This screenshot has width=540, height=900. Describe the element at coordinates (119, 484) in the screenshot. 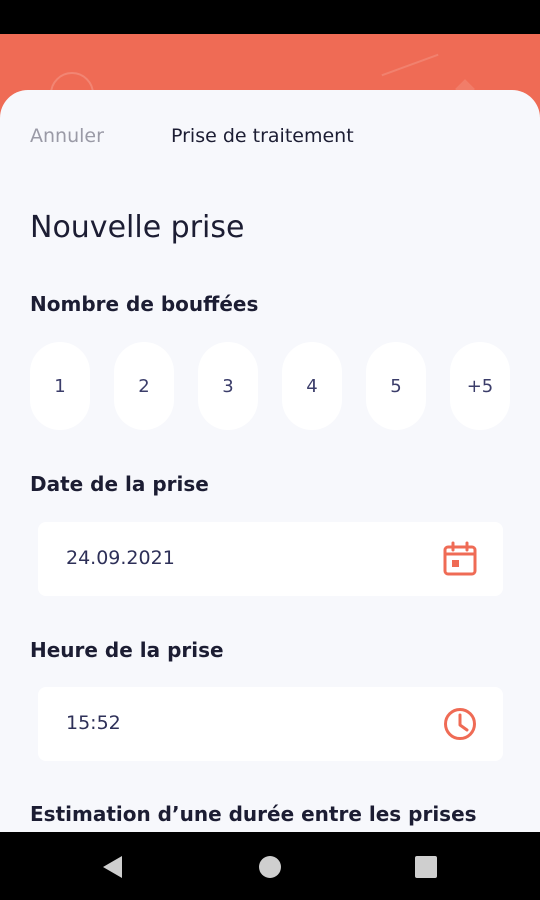

I see `date-label: Date de la prise` at that location.